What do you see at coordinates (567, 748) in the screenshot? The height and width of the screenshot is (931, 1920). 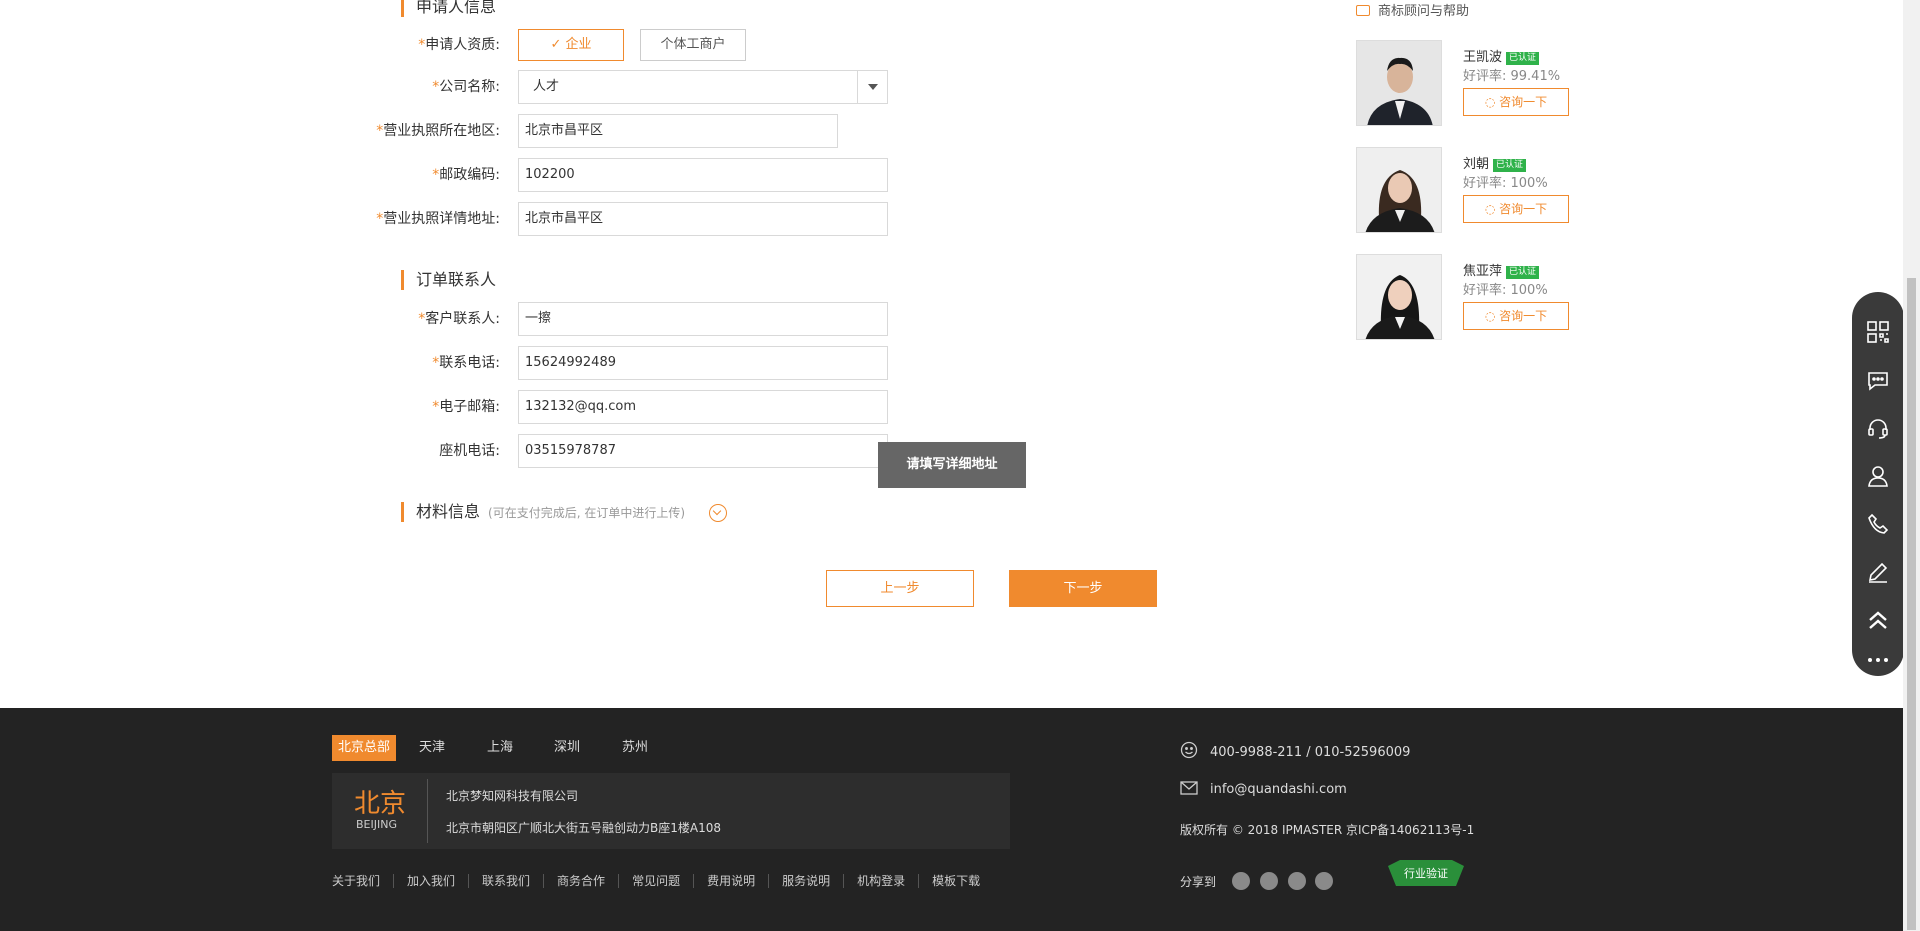 I see `city-tab-shenzhen: 深圳` at bounding box center [567, 748].